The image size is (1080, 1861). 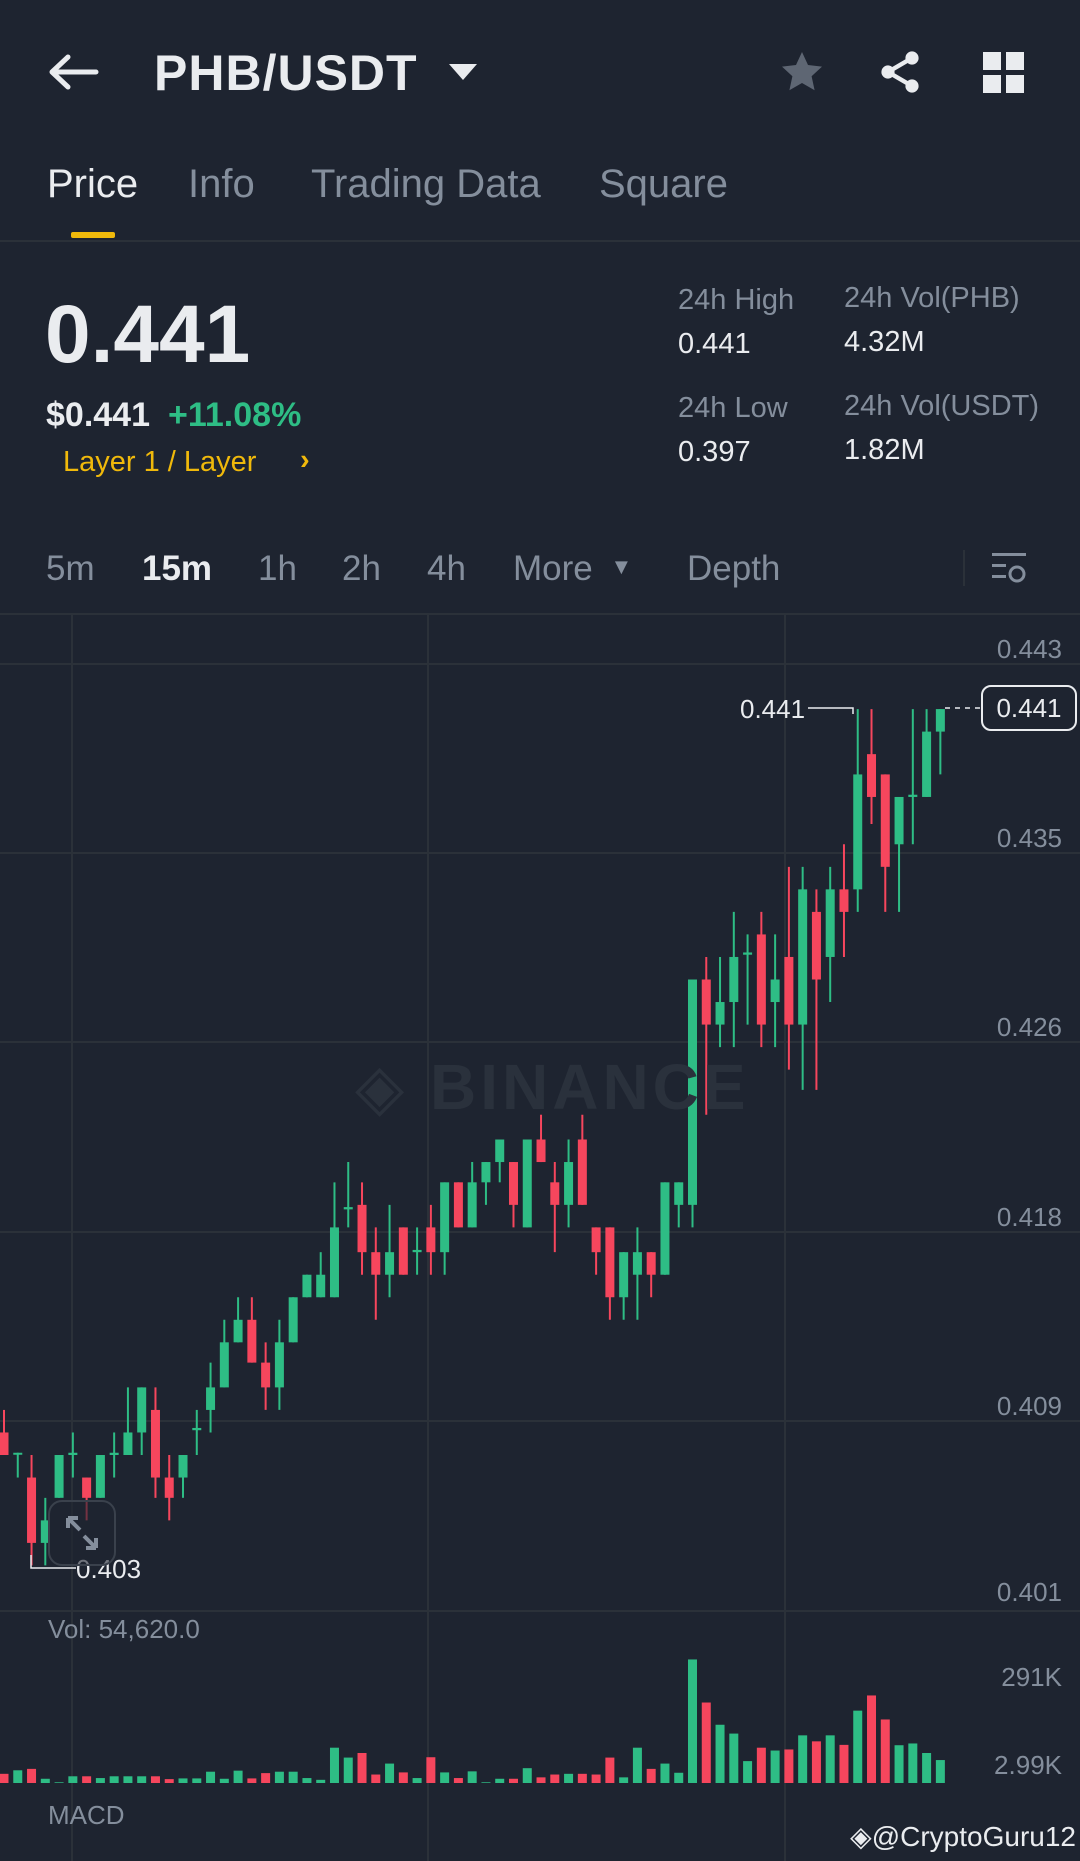 I want to click on high-marker-line, so click(x=831, y=710).